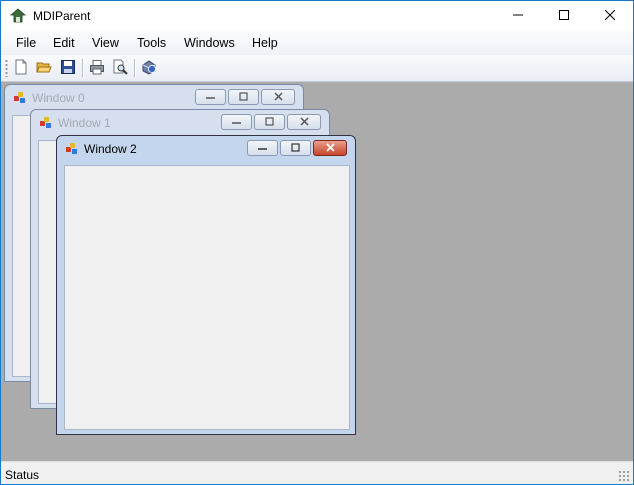  I want to click on menu-edit: Edit, so click(64, 43).